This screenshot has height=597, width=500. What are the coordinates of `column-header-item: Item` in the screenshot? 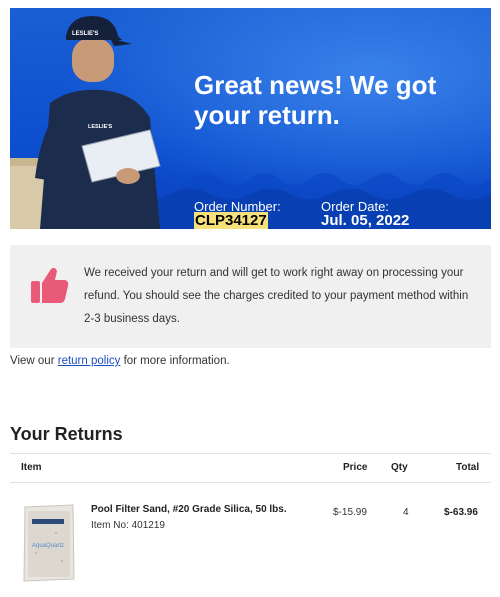 It's located at (31, 467).